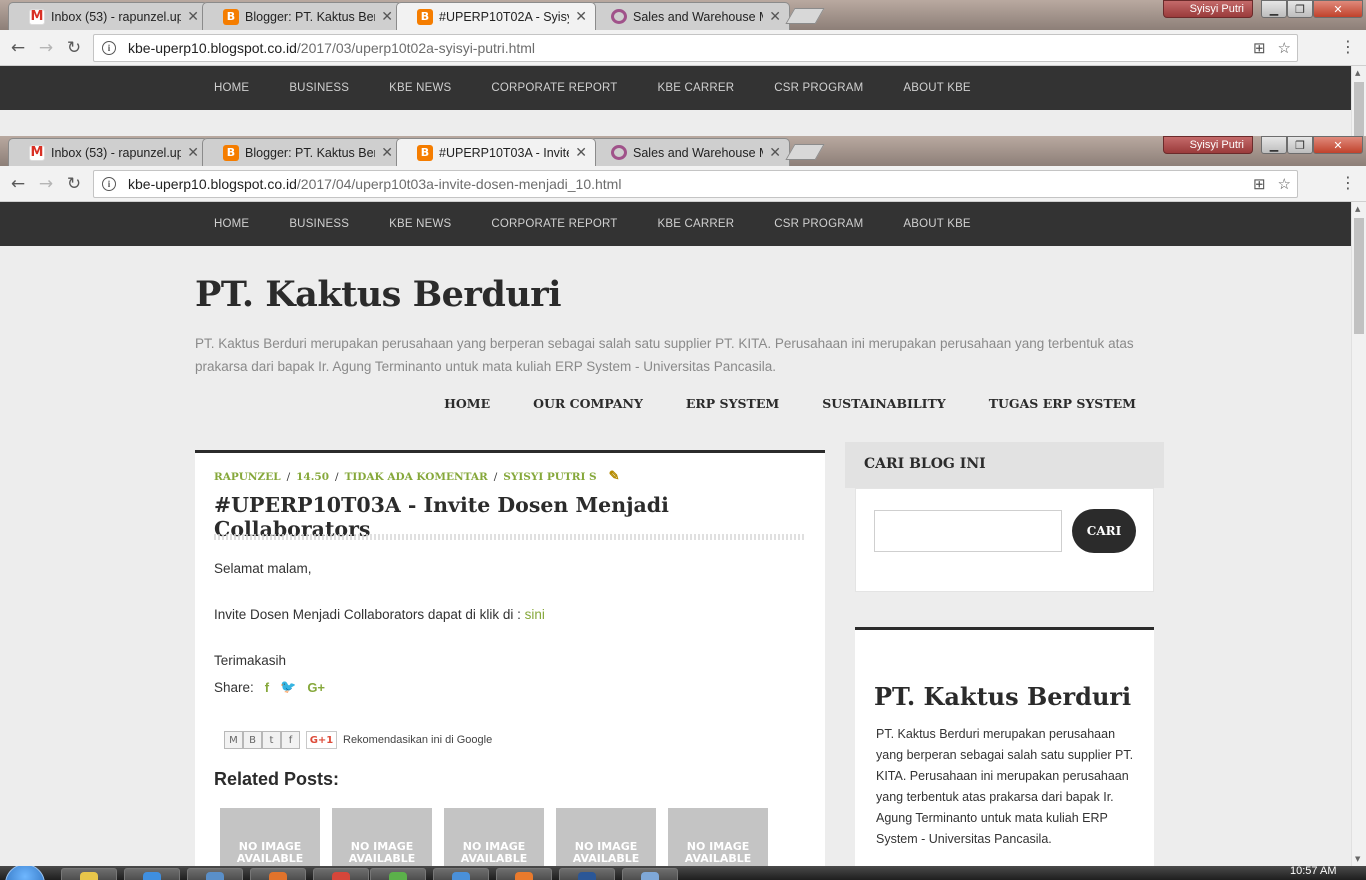  What do you see at coordinates (316, 687) in the screenshot?
I see `google-plus-icon: G+` at bounding box center [316, 687].